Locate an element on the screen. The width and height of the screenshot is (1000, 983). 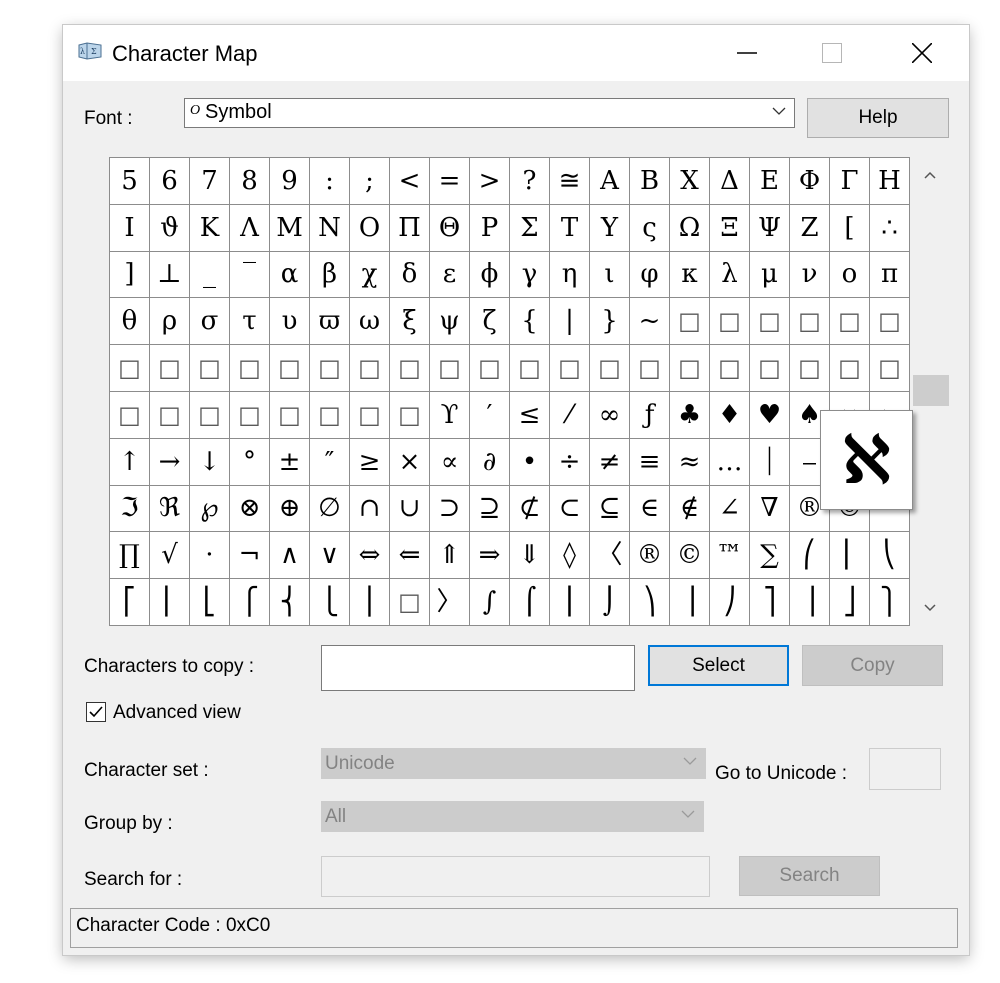
char-cell: Δ is located at coordinates (730, 181).